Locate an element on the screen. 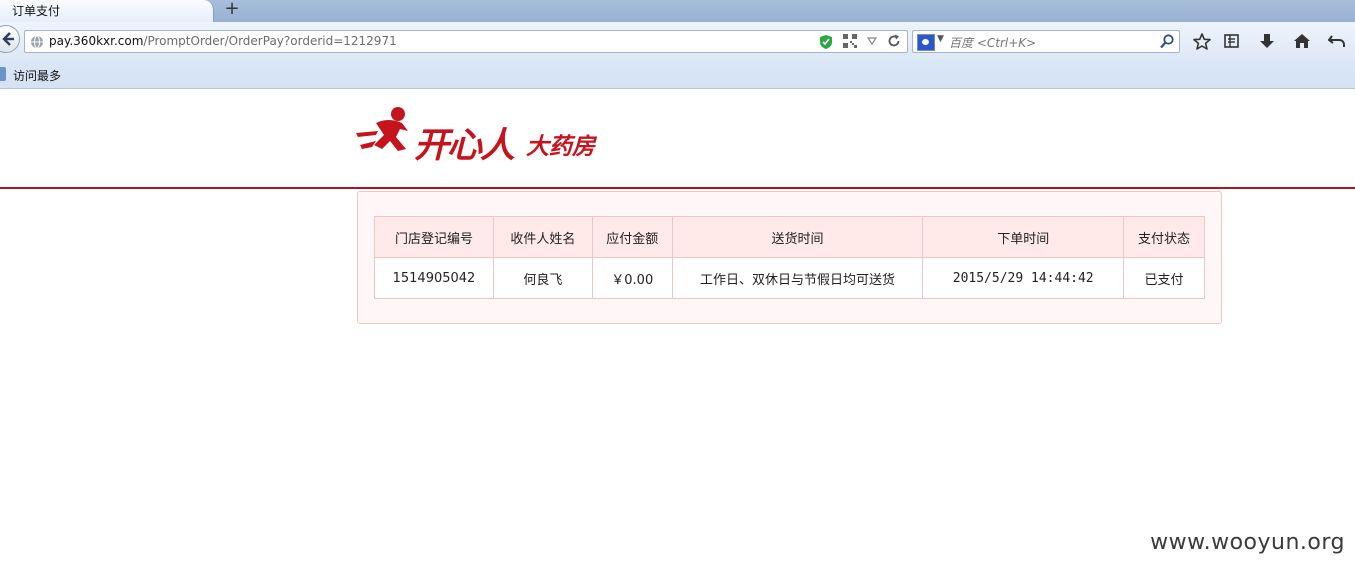 The image size is (1355, 572). dropdown-arrow-icon is located at coordinates (871, 43).